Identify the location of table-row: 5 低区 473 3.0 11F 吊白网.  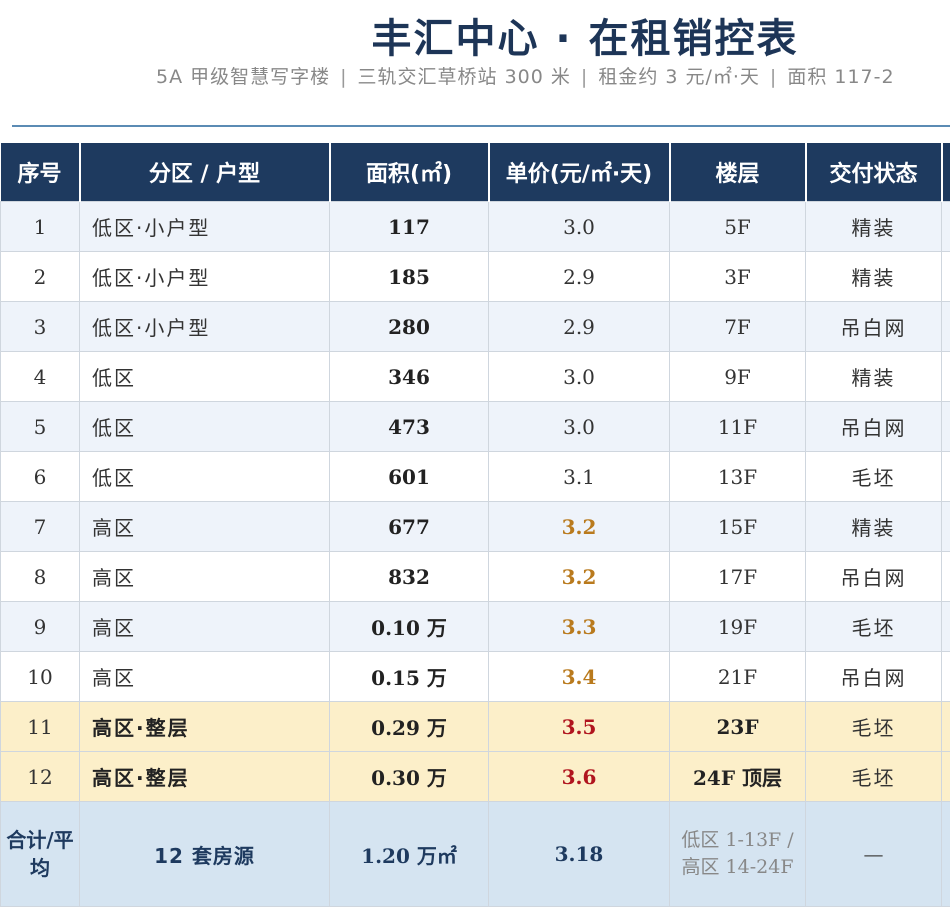
(475, 426).